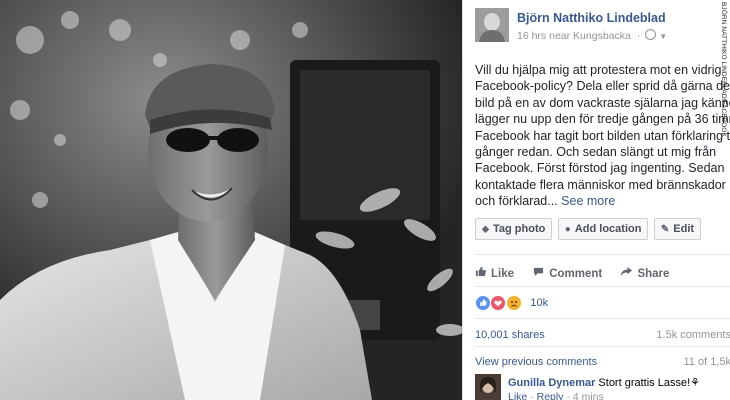  I want to click on comment-line: Gunilla Dynemar Stort grattis Lasse!⚘, so click(604, 382).